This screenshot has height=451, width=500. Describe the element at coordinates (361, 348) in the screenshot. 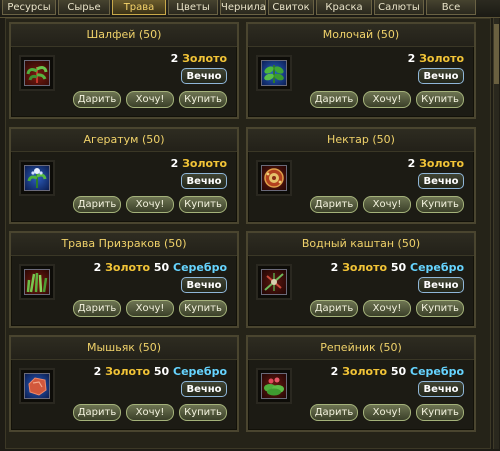

I see `item-title: Репейник (50)` at that location.